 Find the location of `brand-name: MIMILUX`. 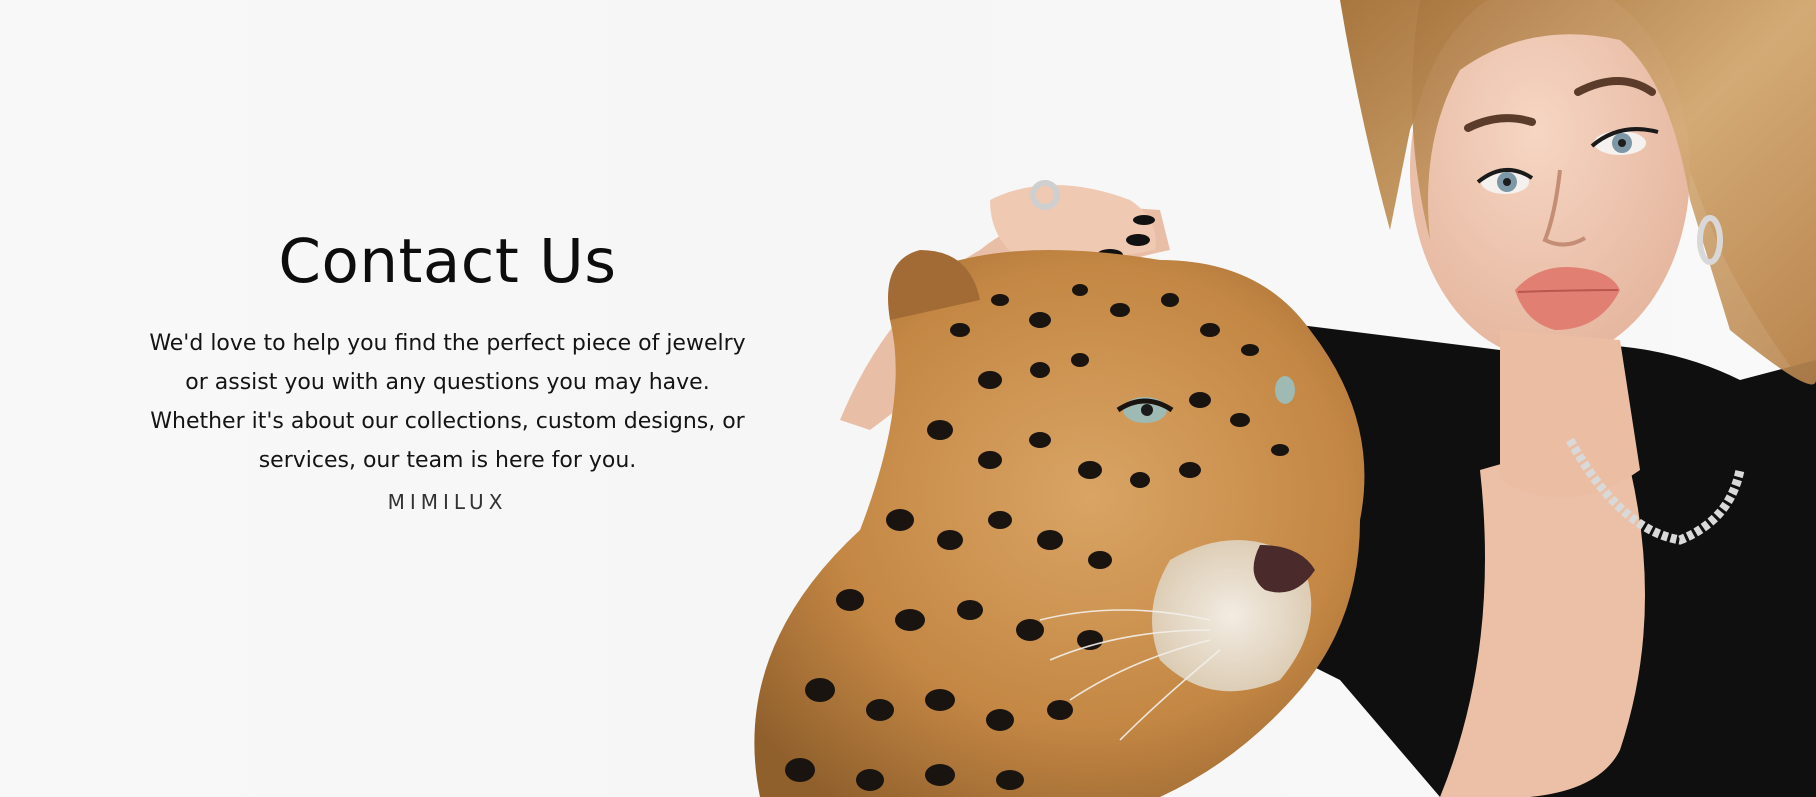

brand-name: MIMILUX is located at coordinates (447, 502).